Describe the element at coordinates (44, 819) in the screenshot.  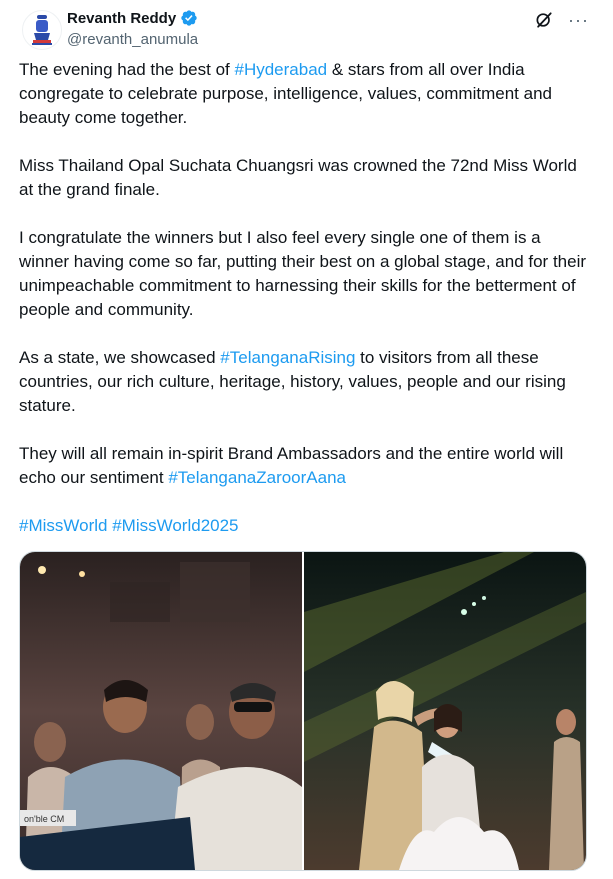
I see `placard-text: on'ble CM` at that location.